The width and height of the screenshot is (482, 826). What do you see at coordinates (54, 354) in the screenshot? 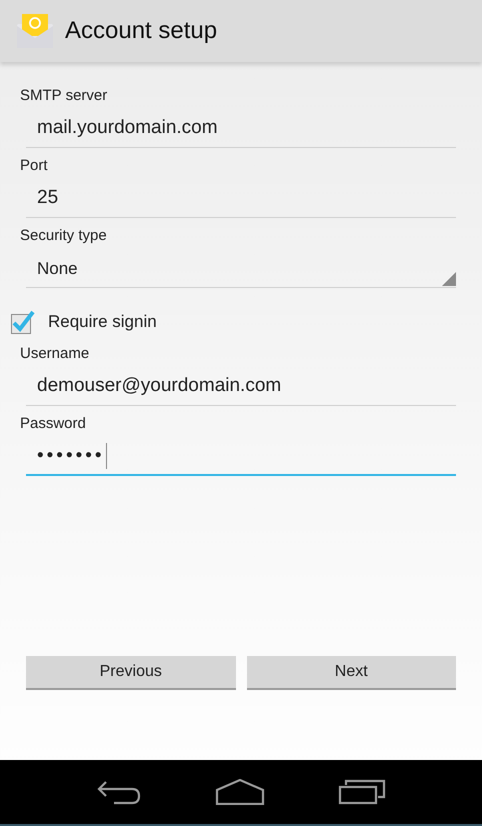
I see `field-label: Username` at bounding box center [54, 354].